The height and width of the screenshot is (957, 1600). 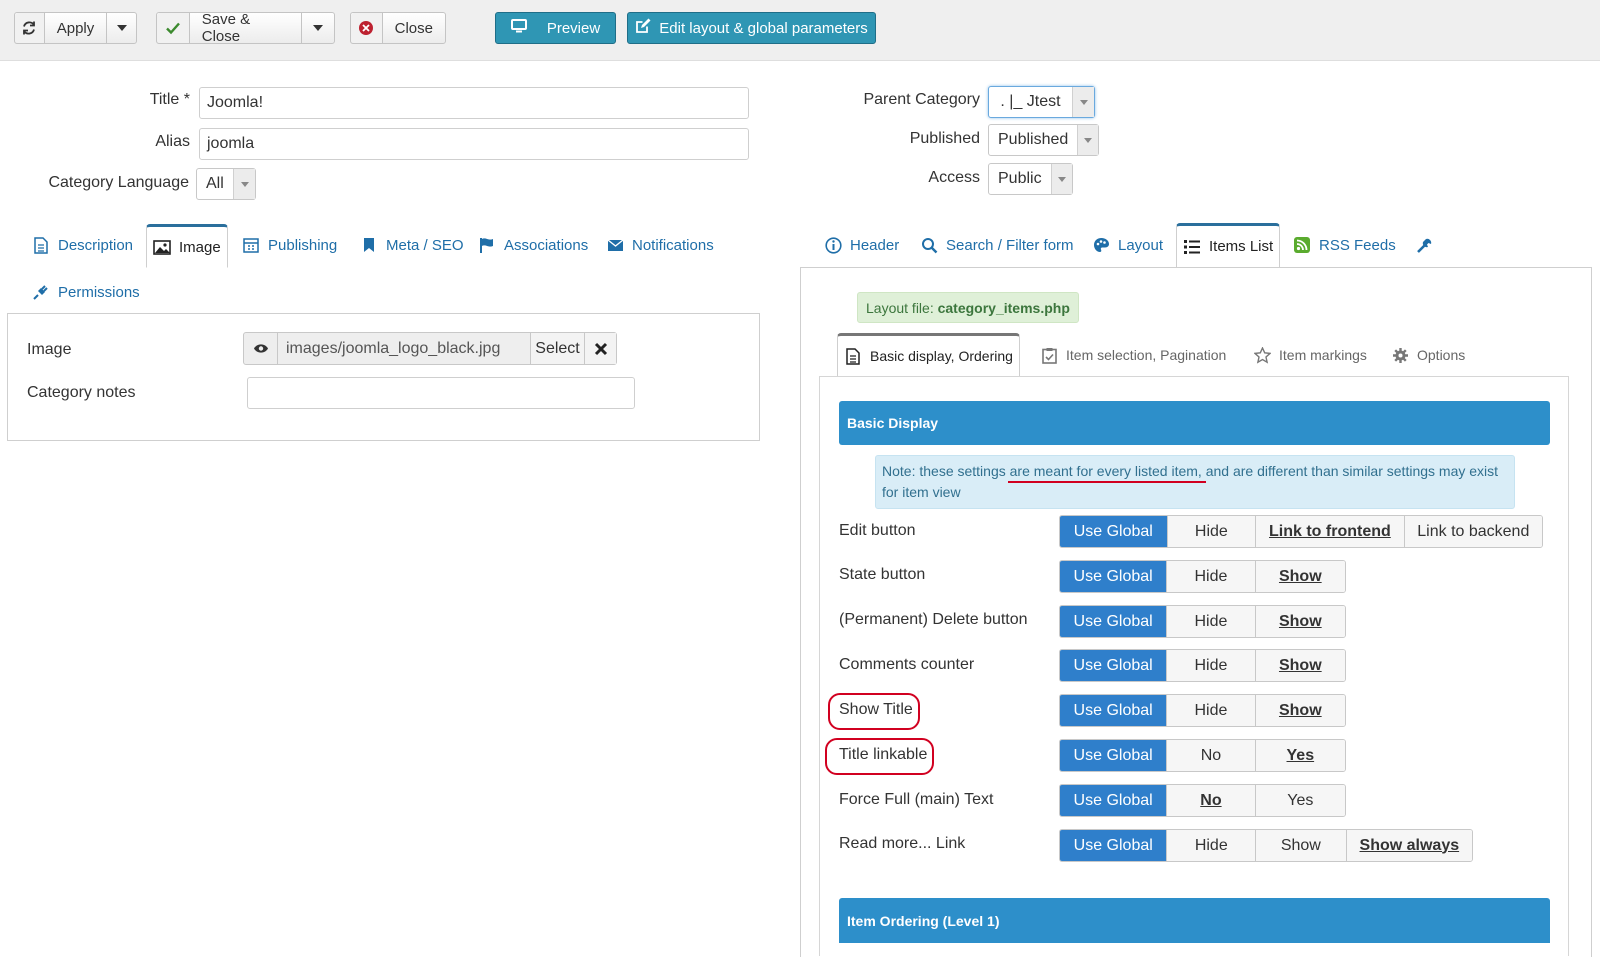 What do you see at coordinates (573, 28) in the screenshot?
I see `preview-label: Preview` at bounding box center [573, 28].